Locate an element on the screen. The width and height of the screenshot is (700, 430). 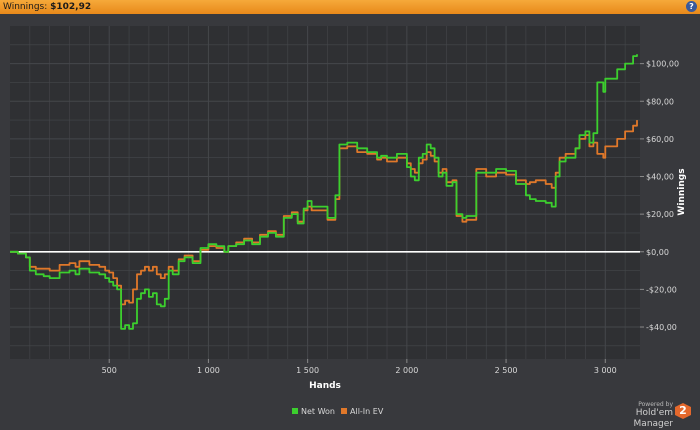
powered-by-text: Powered by is located at coordinates (655, 404).